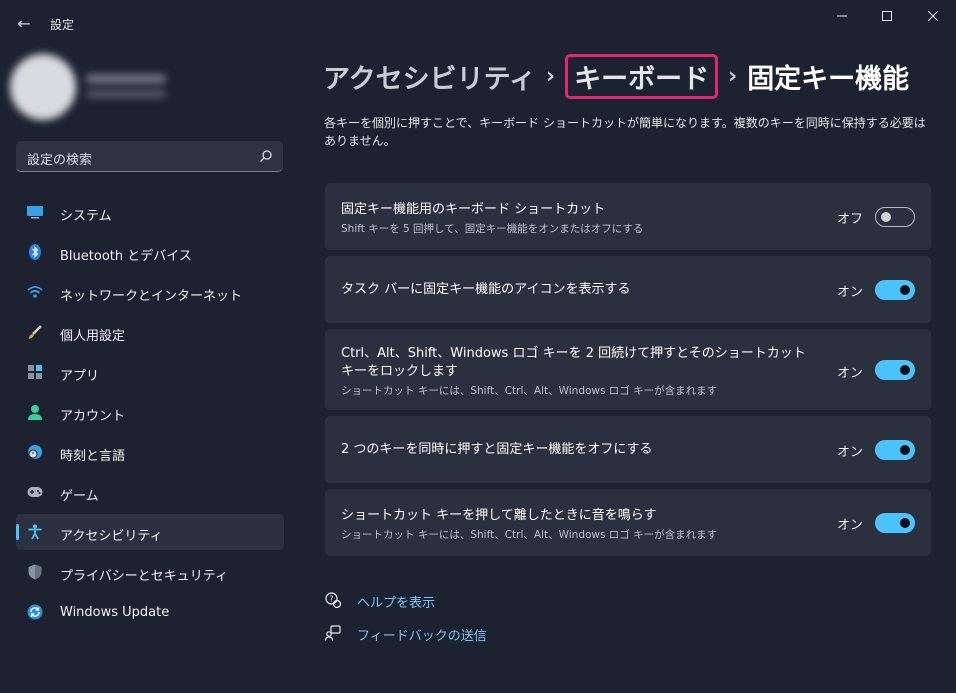  Describe the element at coordinates (150, 452) in the screenshot. I see `sidebar-item-time-language: 時刻と言語` at that location.